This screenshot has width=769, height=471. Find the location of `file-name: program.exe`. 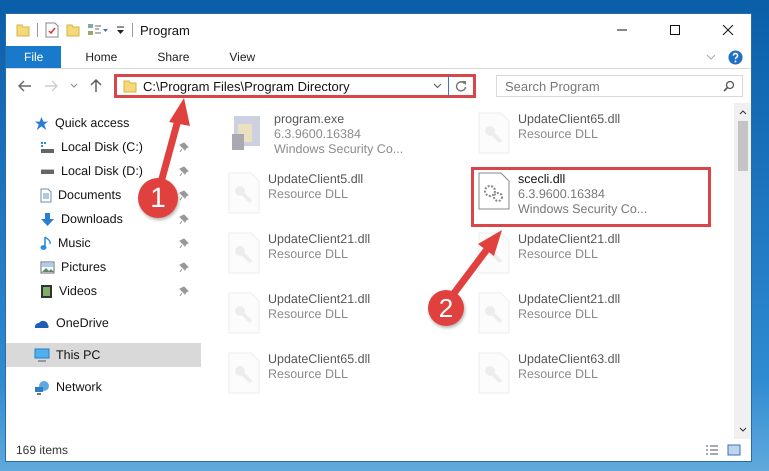

file-name: program.exe is located at coordinates (310, 119).